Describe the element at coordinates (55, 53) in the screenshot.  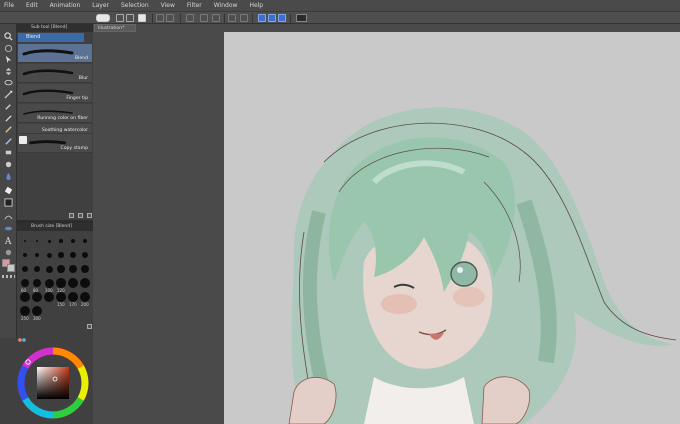
I see `brush-item-blend: Blend` at that location.